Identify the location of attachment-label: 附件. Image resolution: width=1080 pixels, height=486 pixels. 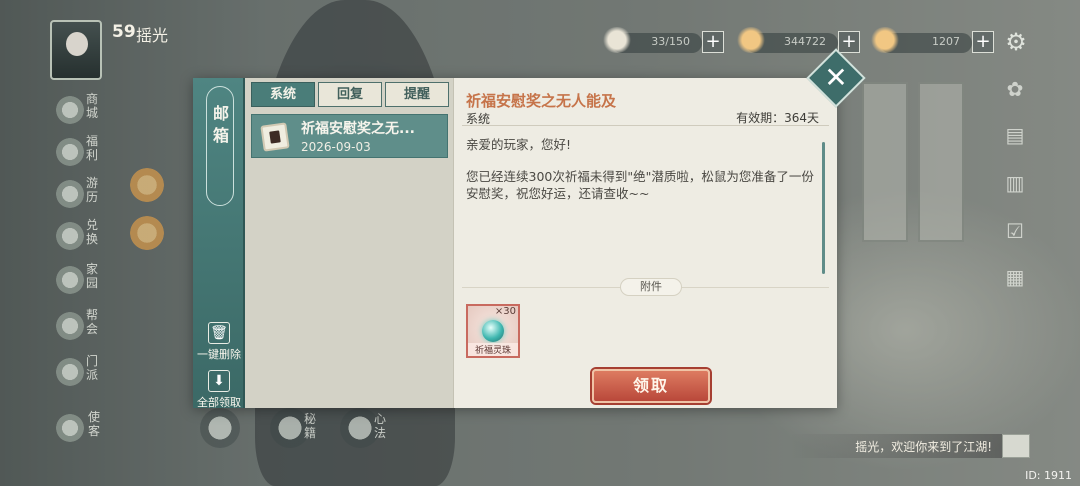
(651, 287).